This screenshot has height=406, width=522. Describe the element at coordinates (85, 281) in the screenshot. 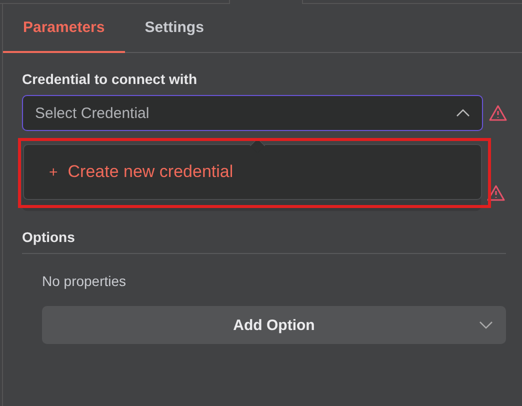

I see `empty-text: No properties` at that location.